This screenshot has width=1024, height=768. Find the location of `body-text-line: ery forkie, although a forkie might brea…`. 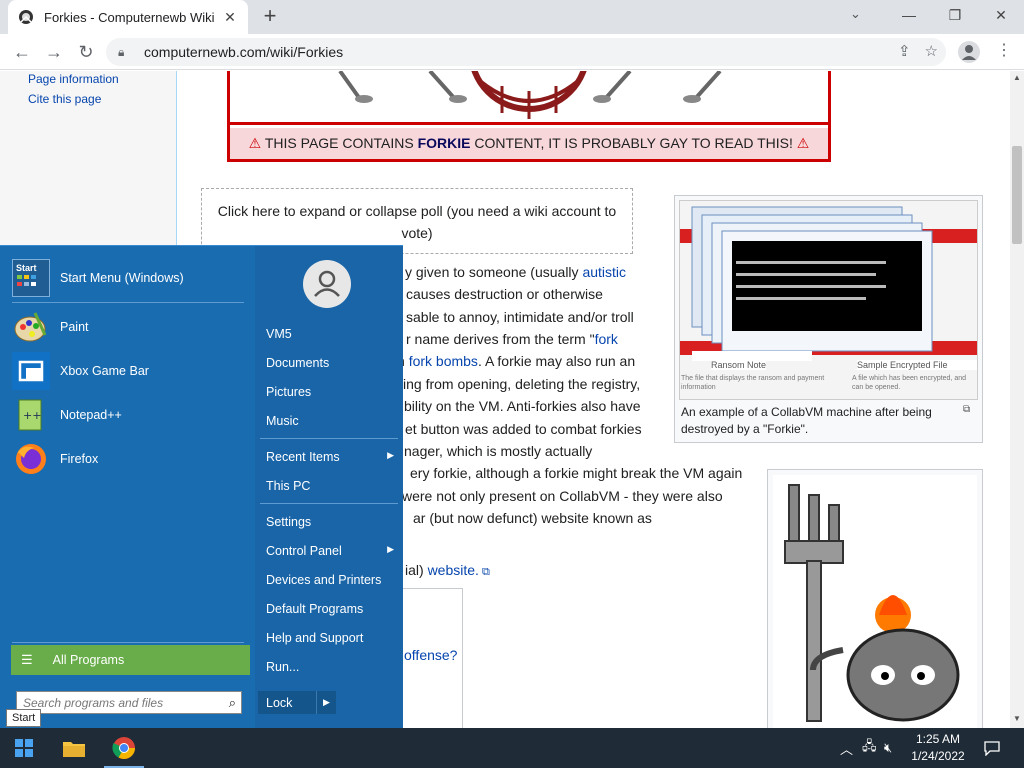

body-text-line: ery forkie, although a forkie might brea… is located at coordinates (576, 473).